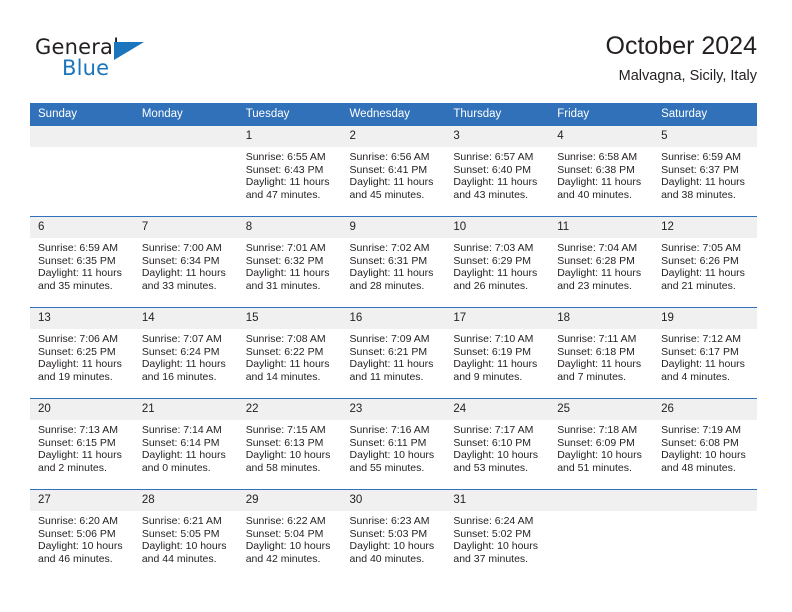  I want to click on day-number: 5, so click(705, 136).